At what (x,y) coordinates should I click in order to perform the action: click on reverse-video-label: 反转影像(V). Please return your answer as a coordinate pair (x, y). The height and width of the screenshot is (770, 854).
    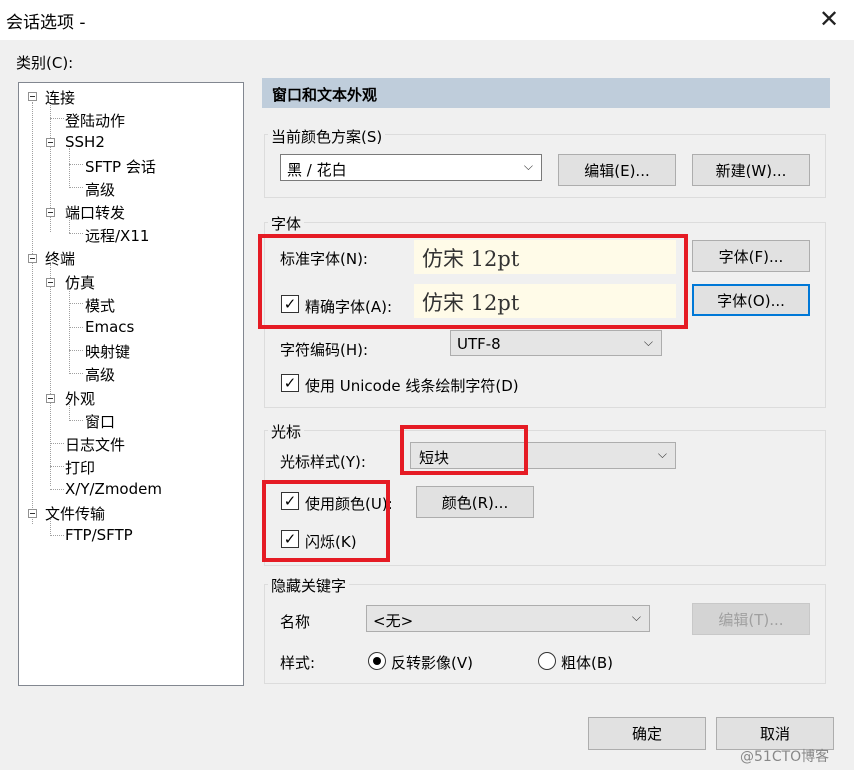
    Looking at the image, I should click on (432, 663).